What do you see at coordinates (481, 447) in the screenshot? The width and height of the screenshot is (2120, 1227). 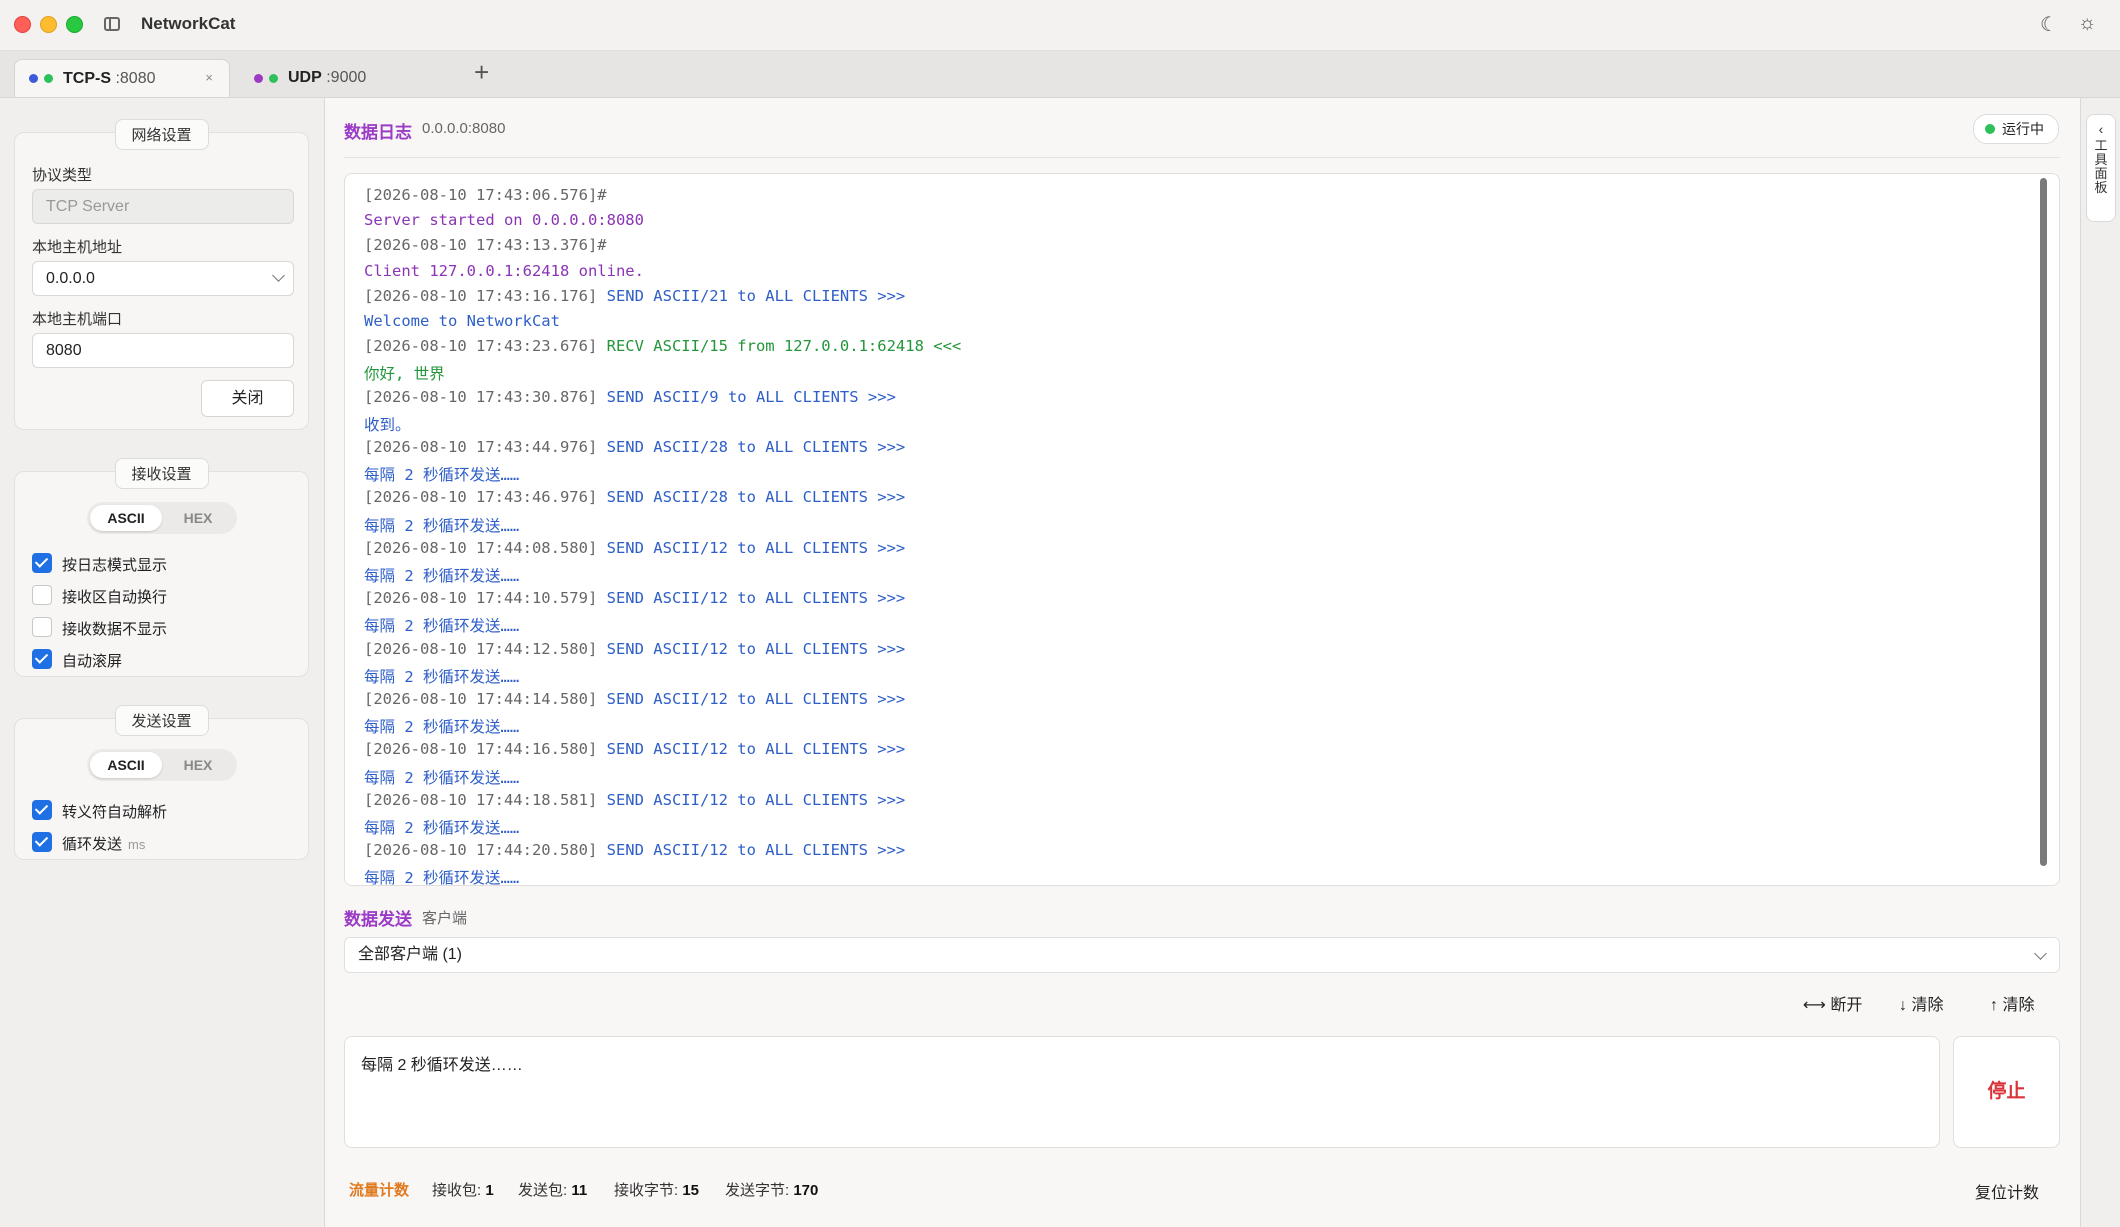 I see `log-timestamp: [2026-08-10 17:43:44.976]` at bounding box center [481, 447].